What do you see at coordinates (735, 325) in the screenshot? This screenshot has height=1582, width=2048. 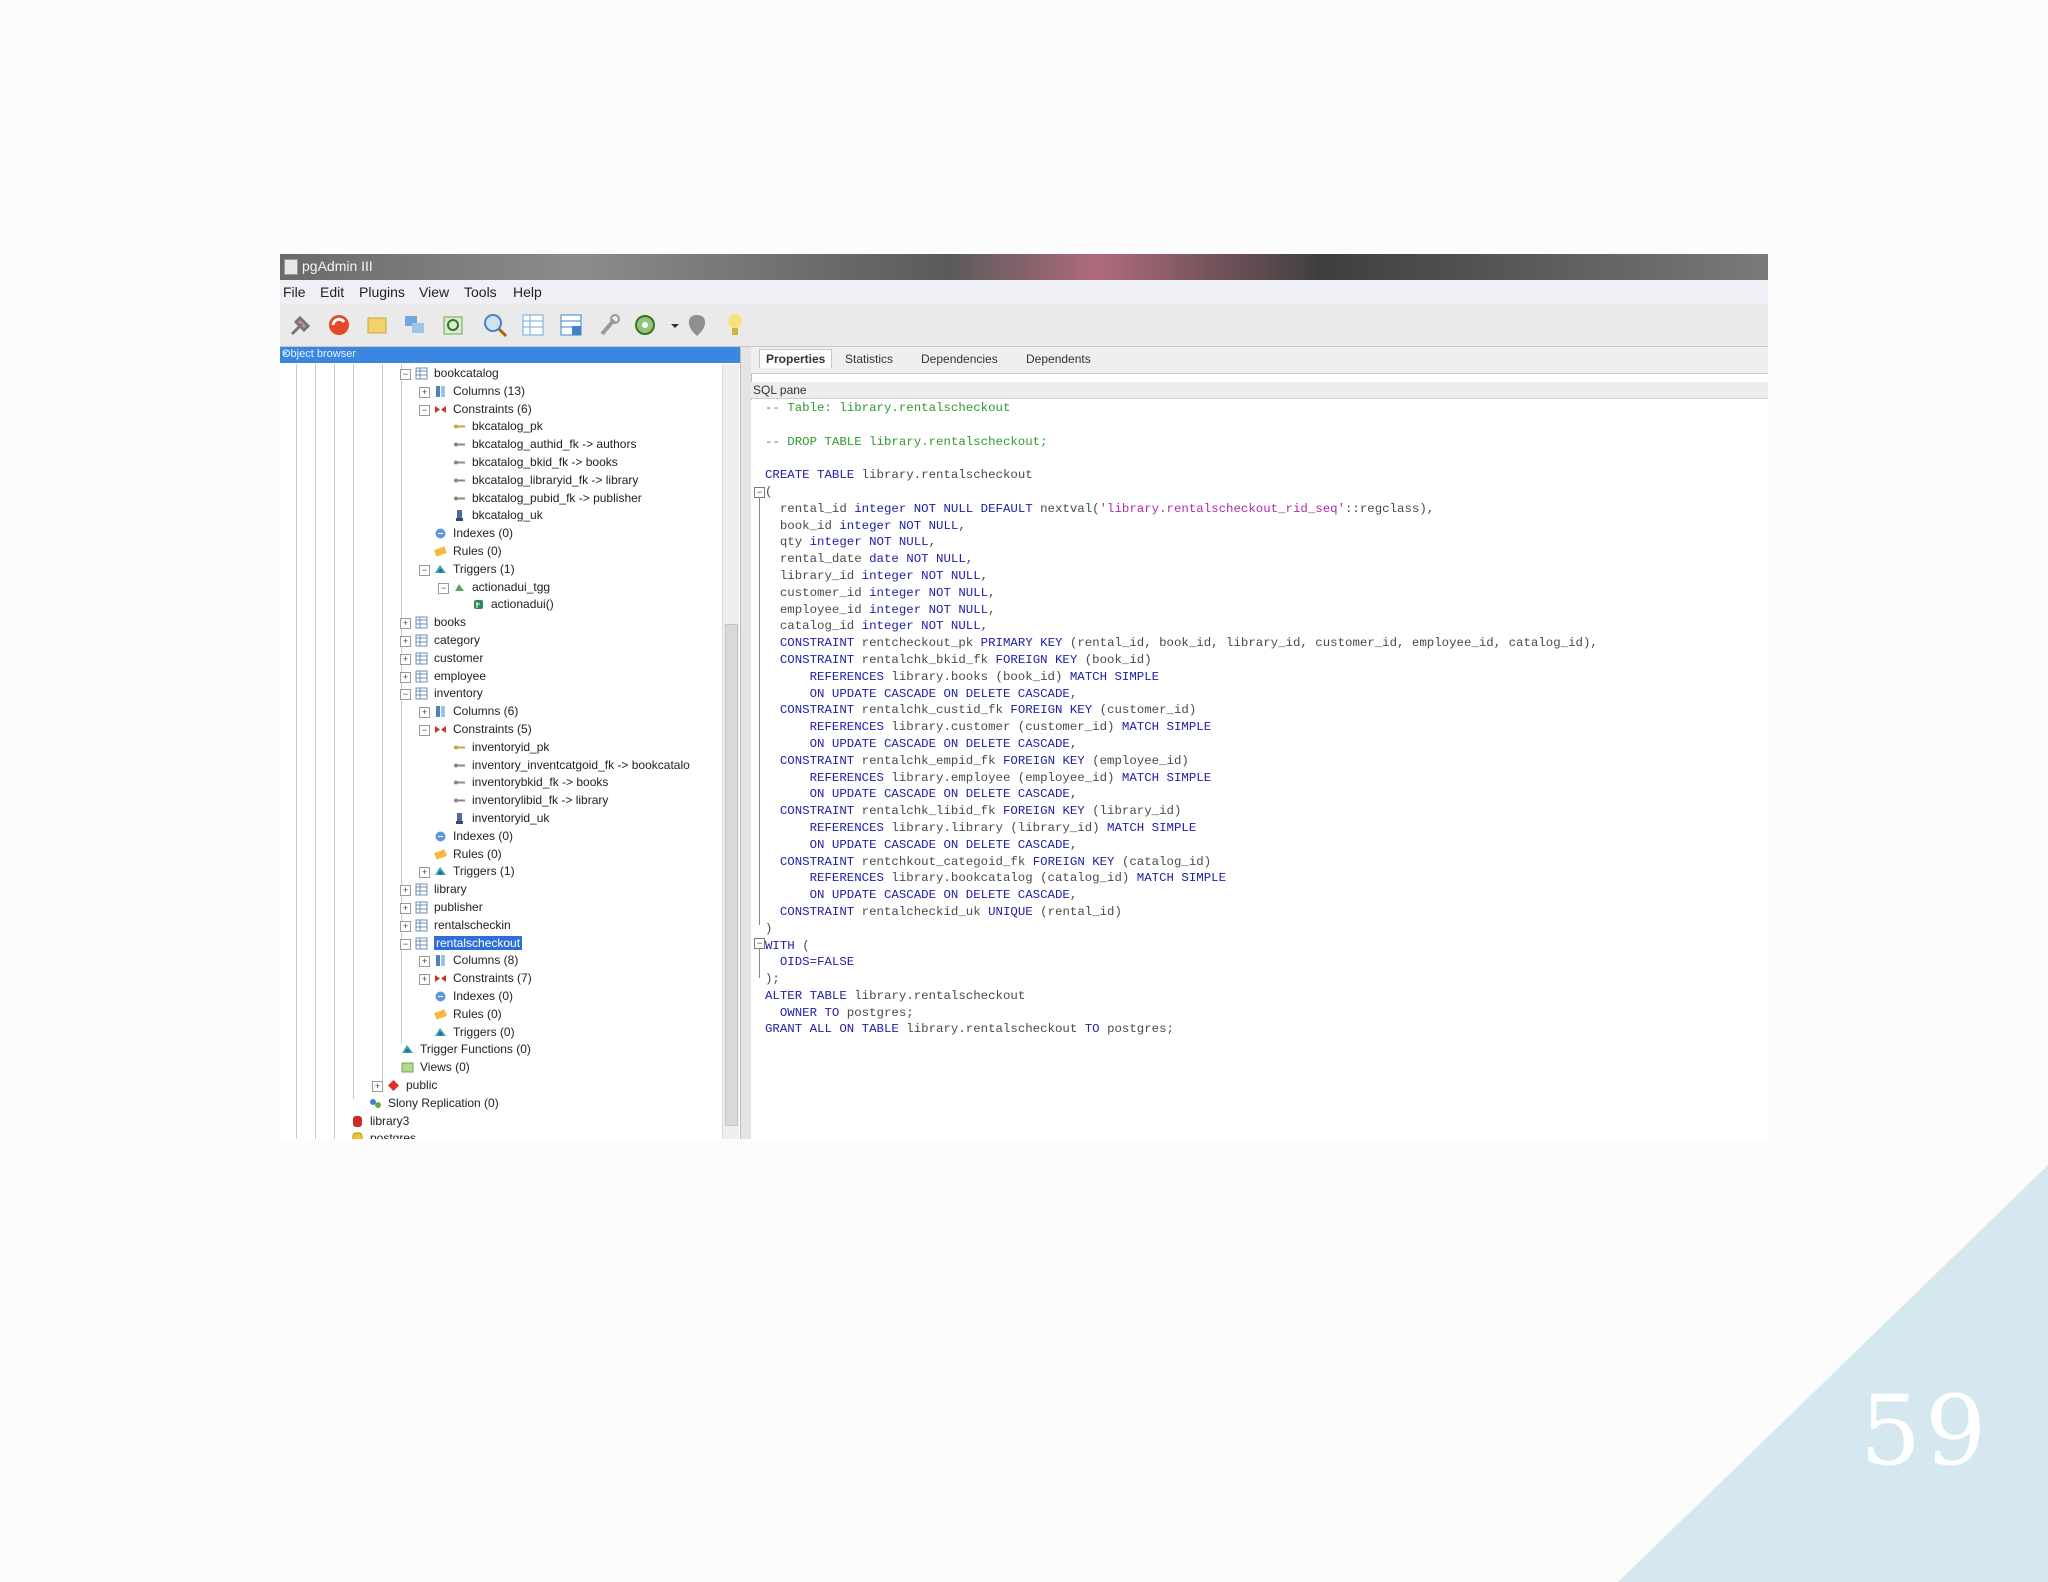 I see `help-icon` at bounding box center [735, 325].